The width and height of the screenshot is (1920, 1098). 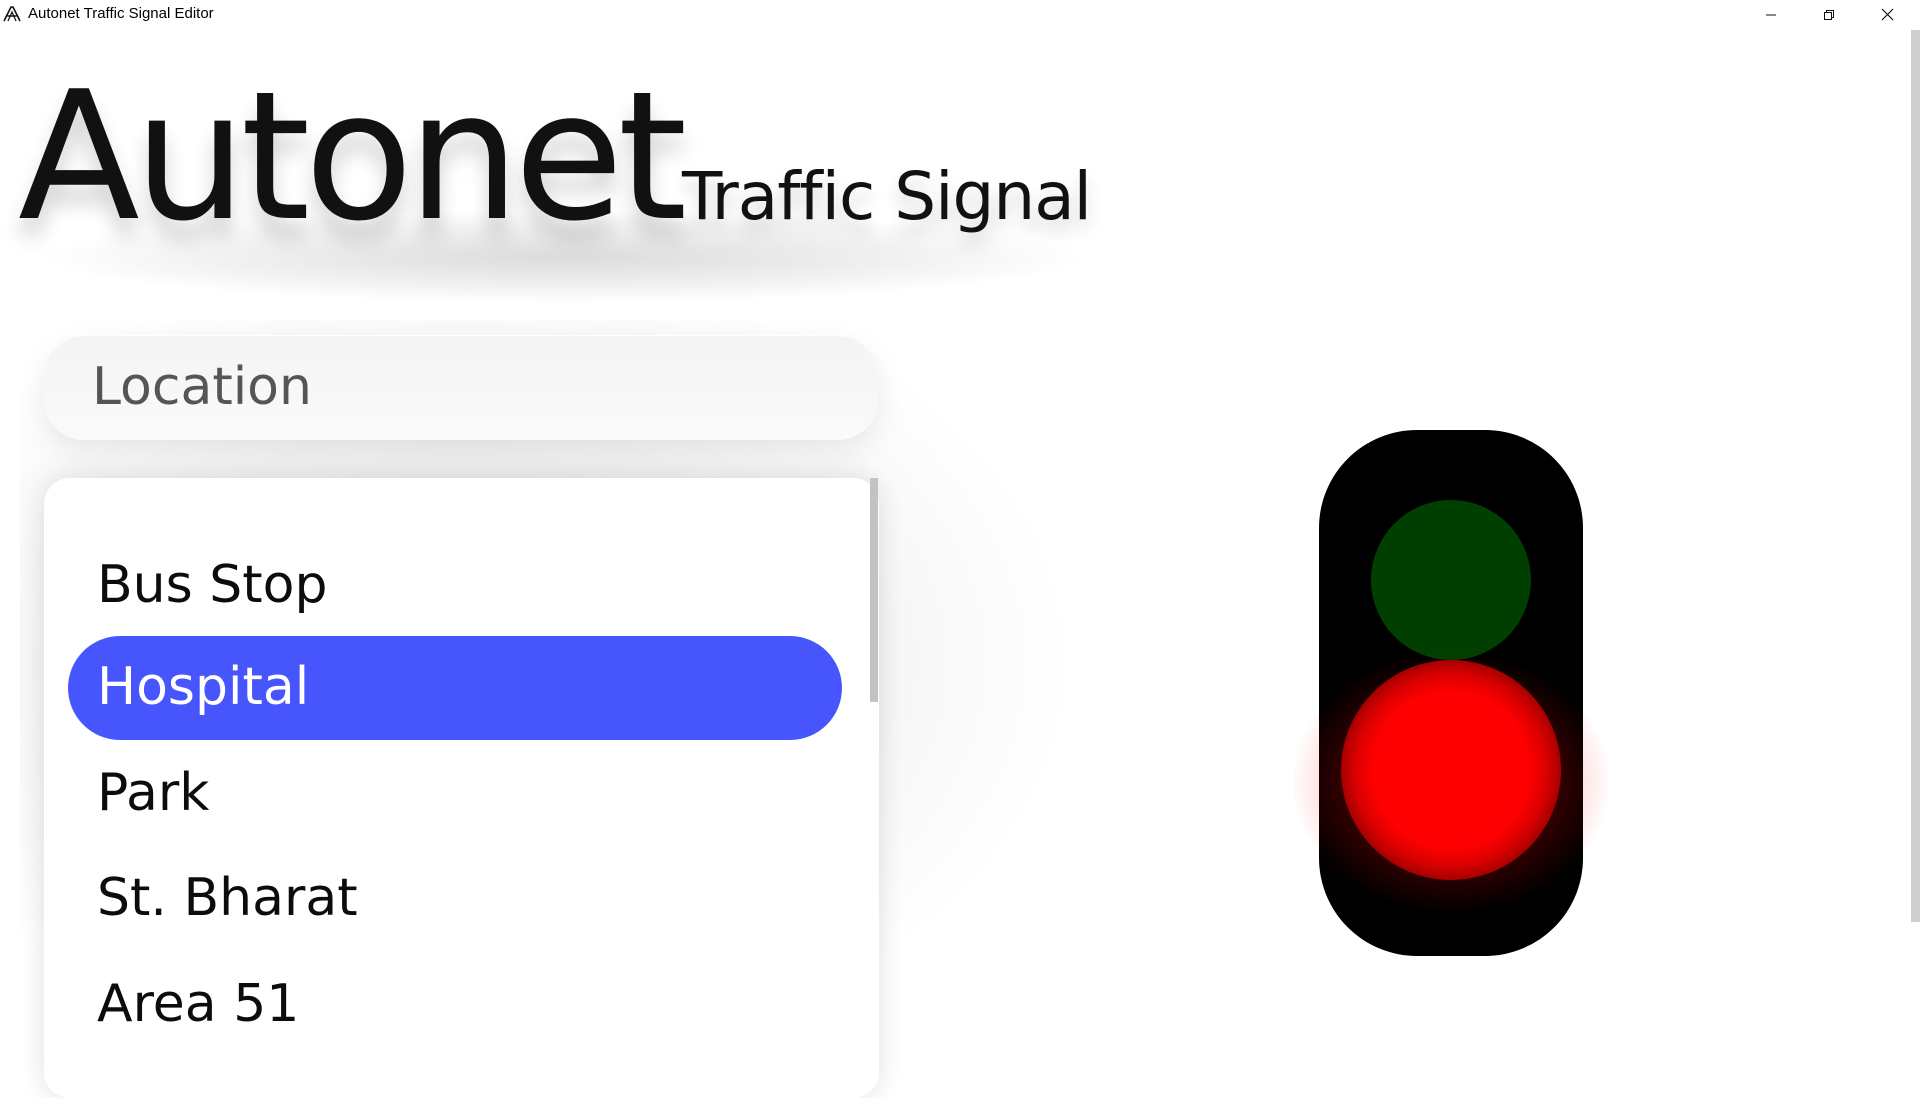 I want to click on logo-subtitle: Traffic Signal, so click(x=887, y=196).